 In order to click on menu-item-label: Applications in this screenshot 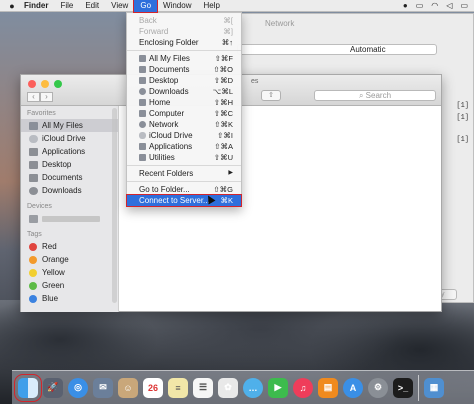, I will do `click(171, 146)`.